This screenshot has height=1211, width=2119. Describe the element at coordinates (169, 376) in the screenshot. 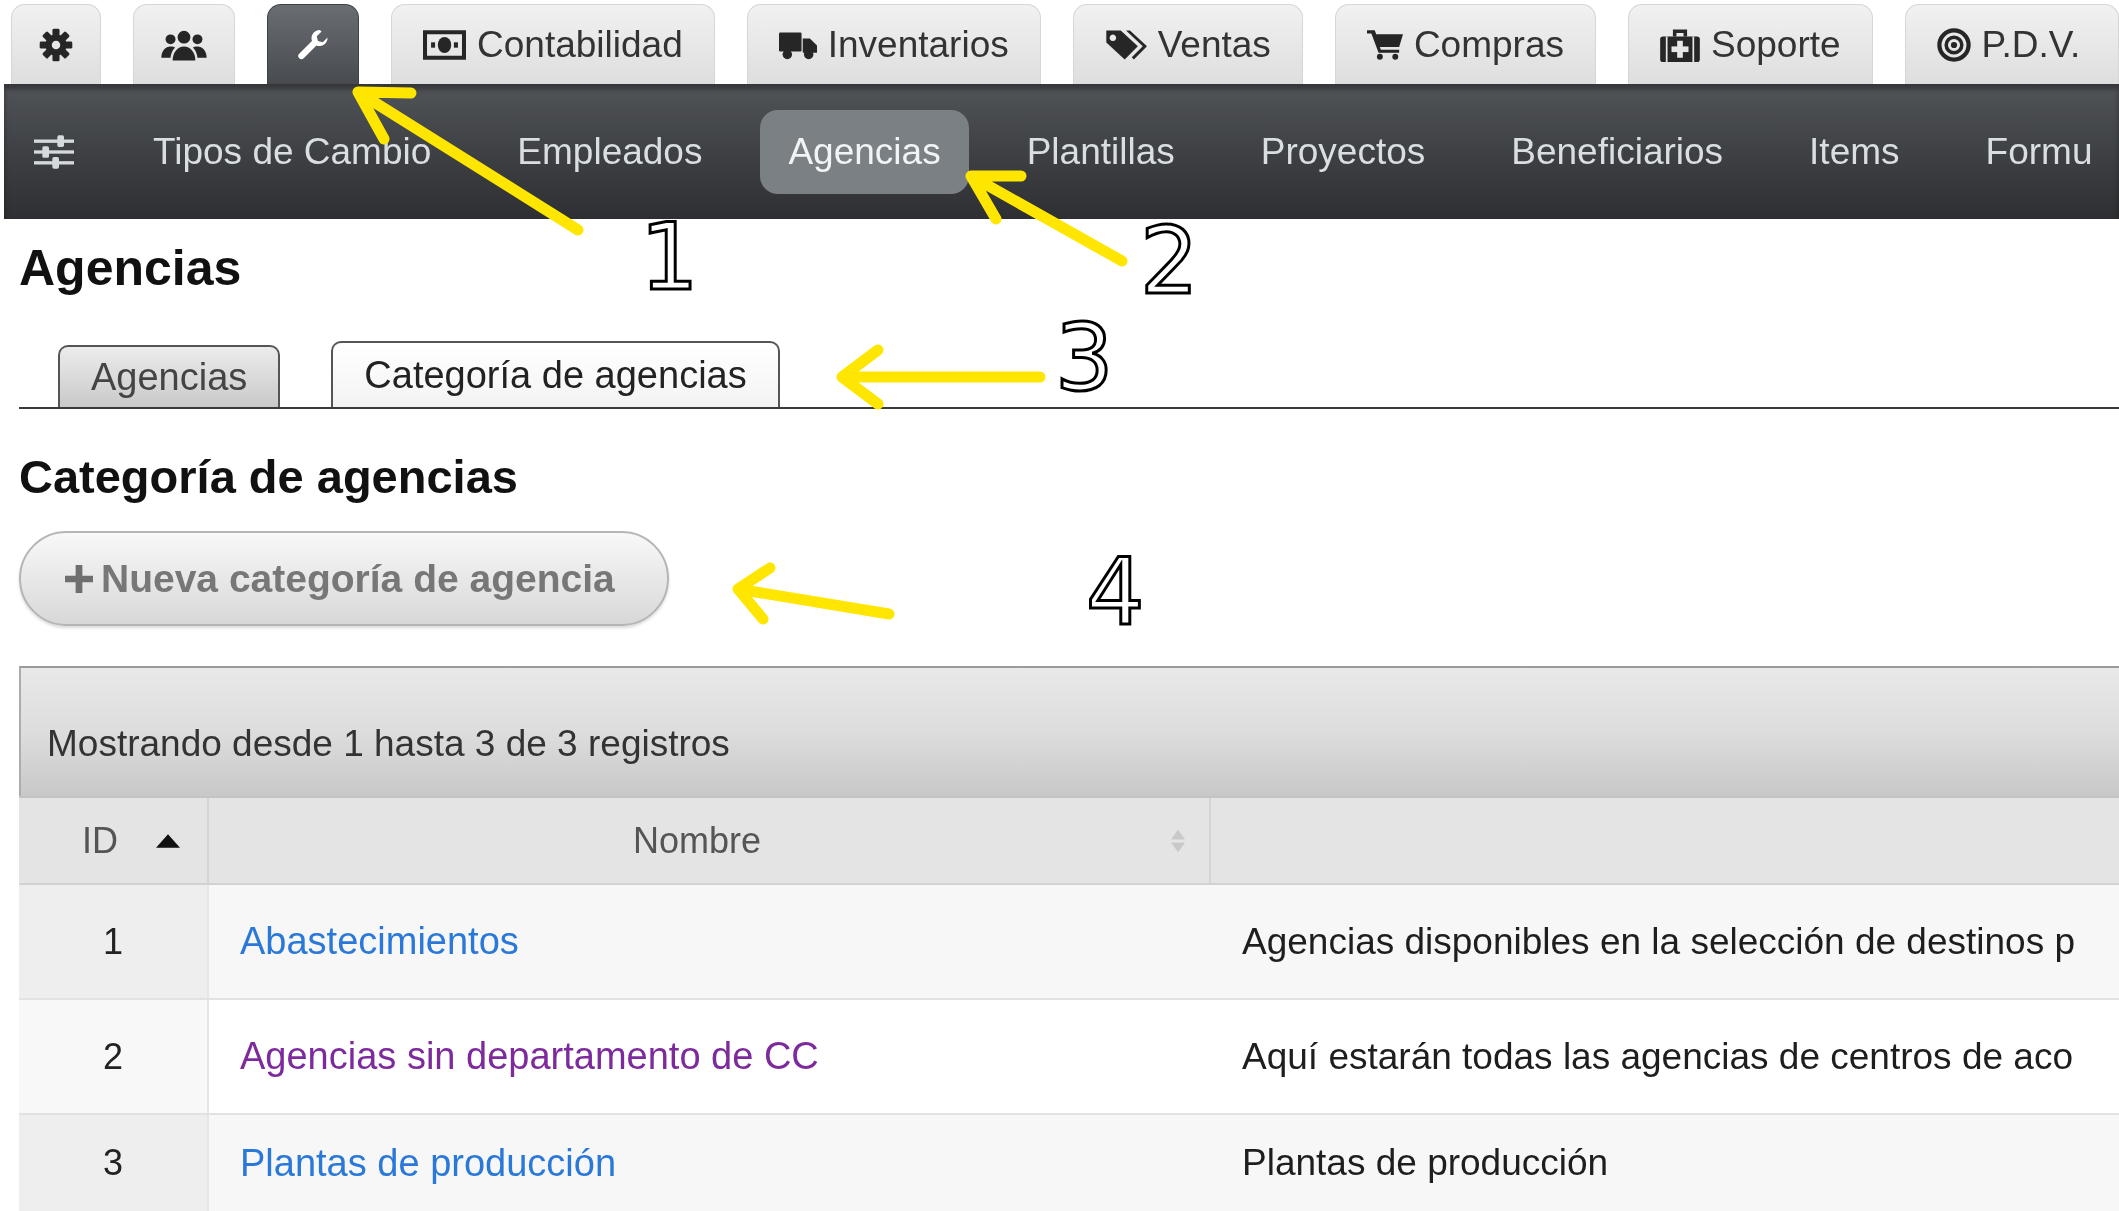

I see `tab: Agencias` at that location.